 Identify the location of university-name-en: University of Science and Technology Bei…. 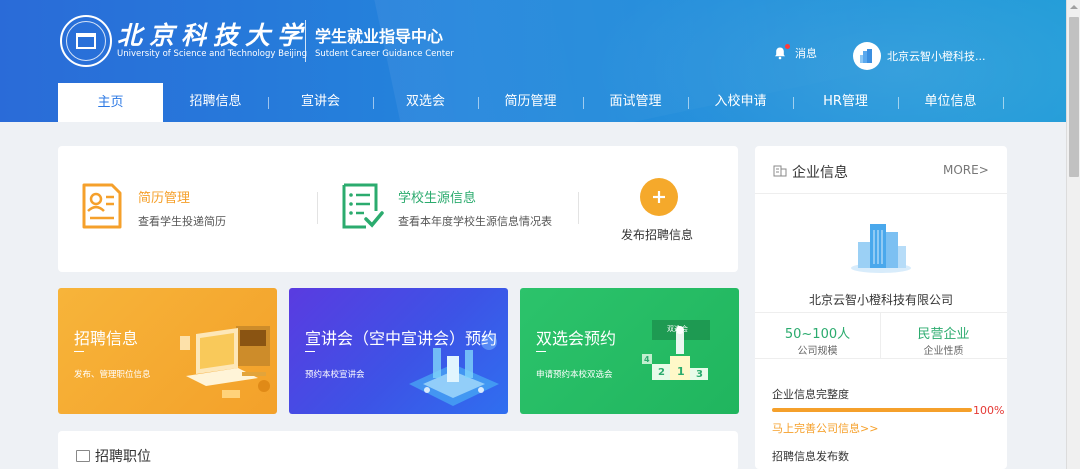
(212, 54).